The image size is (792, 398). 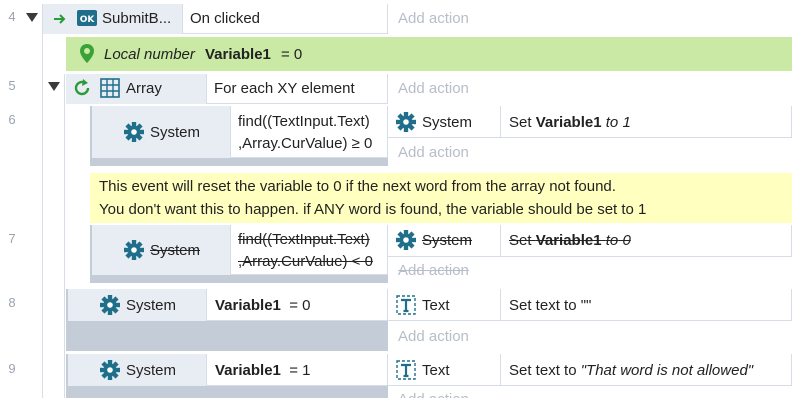 I want to click on row-number-7: 7, so click(x=12, y=238).